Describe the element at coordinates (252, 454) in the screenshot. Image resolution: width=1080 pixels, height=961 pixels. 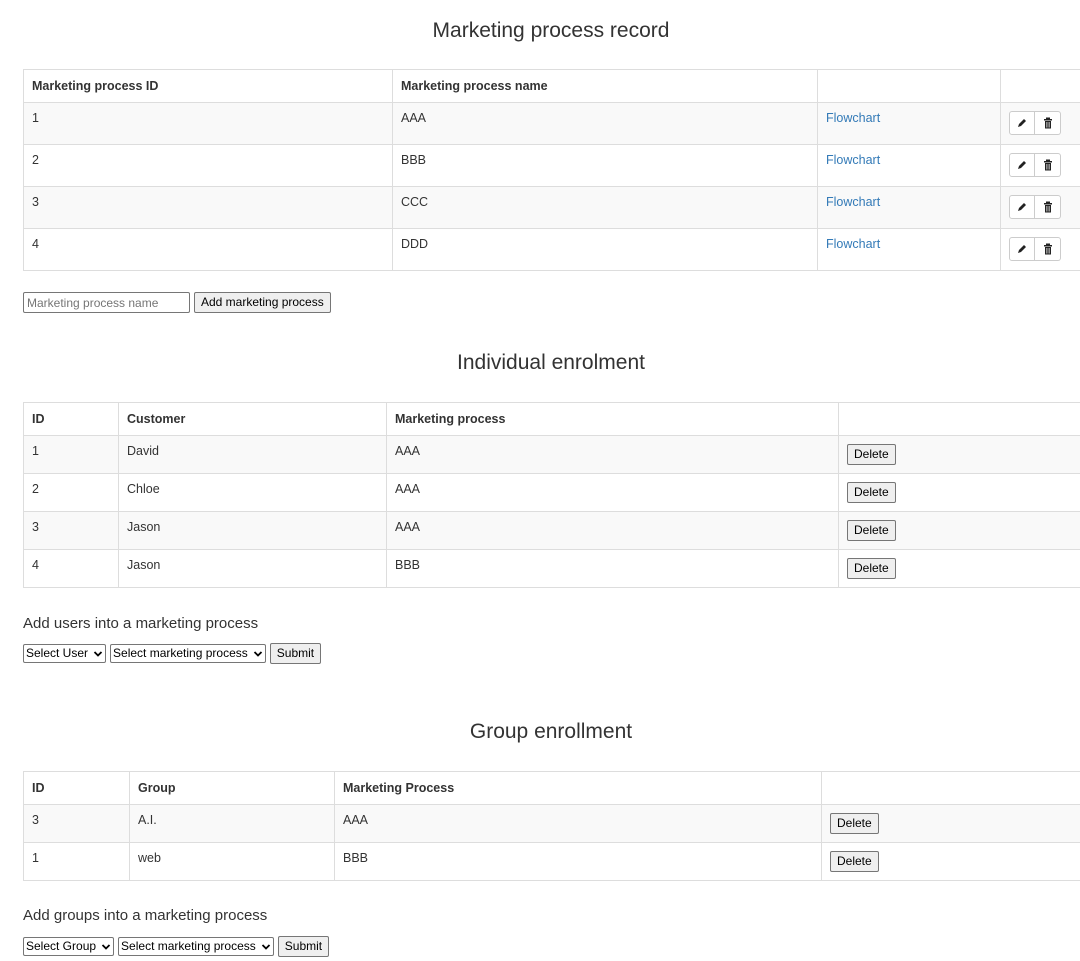
I see `customer-cell: David` at that location.